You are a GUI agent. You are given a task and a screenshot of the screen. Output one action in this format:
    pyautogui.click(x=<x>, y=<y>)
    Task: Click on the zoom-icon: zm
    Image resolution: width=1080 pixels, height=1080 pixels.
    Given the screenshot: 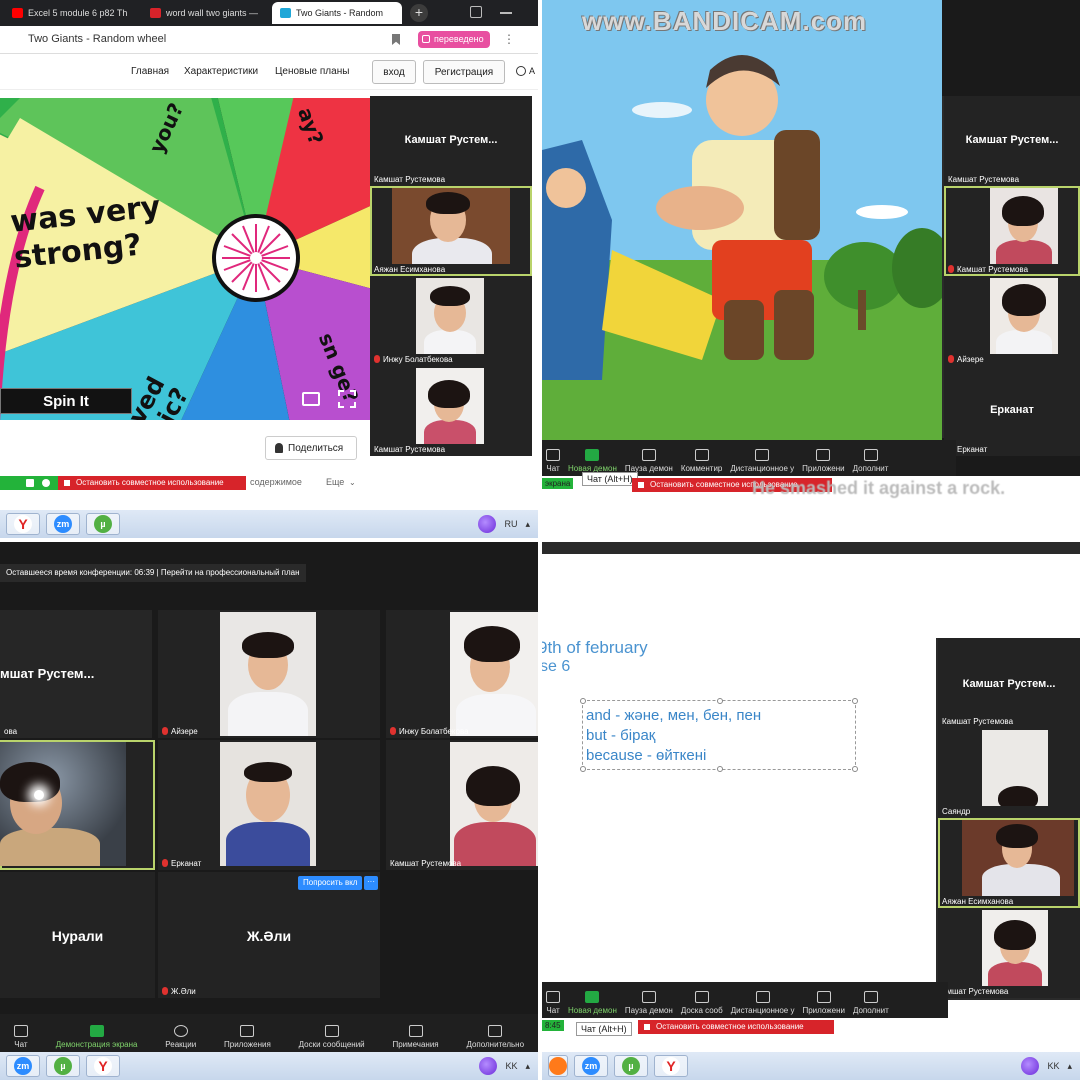 What is the action you would take?
    pyautogui.click(x=63, y=524)
    